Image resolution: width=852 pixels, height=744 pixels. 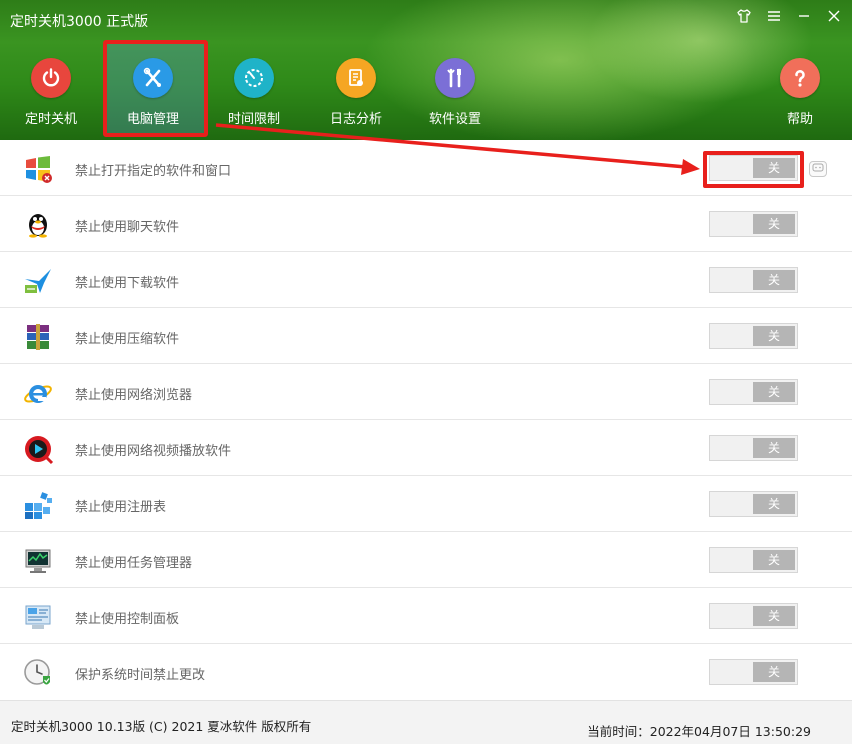 What do you see at coordinates (153, 451) in the screenshot?
I see `row-label: 禁止使用网络视频播放软件` at bounding box center [153, 451].